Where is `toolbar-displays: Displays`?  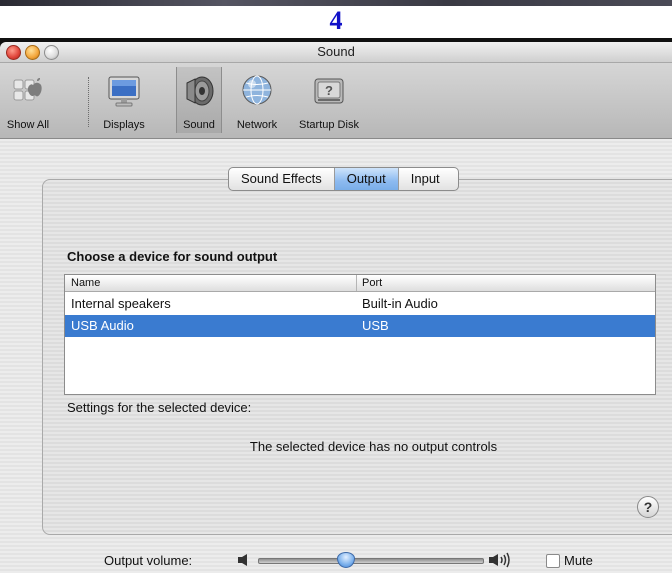
toolbar-displays: Displays is located at coordinates (124, 100).